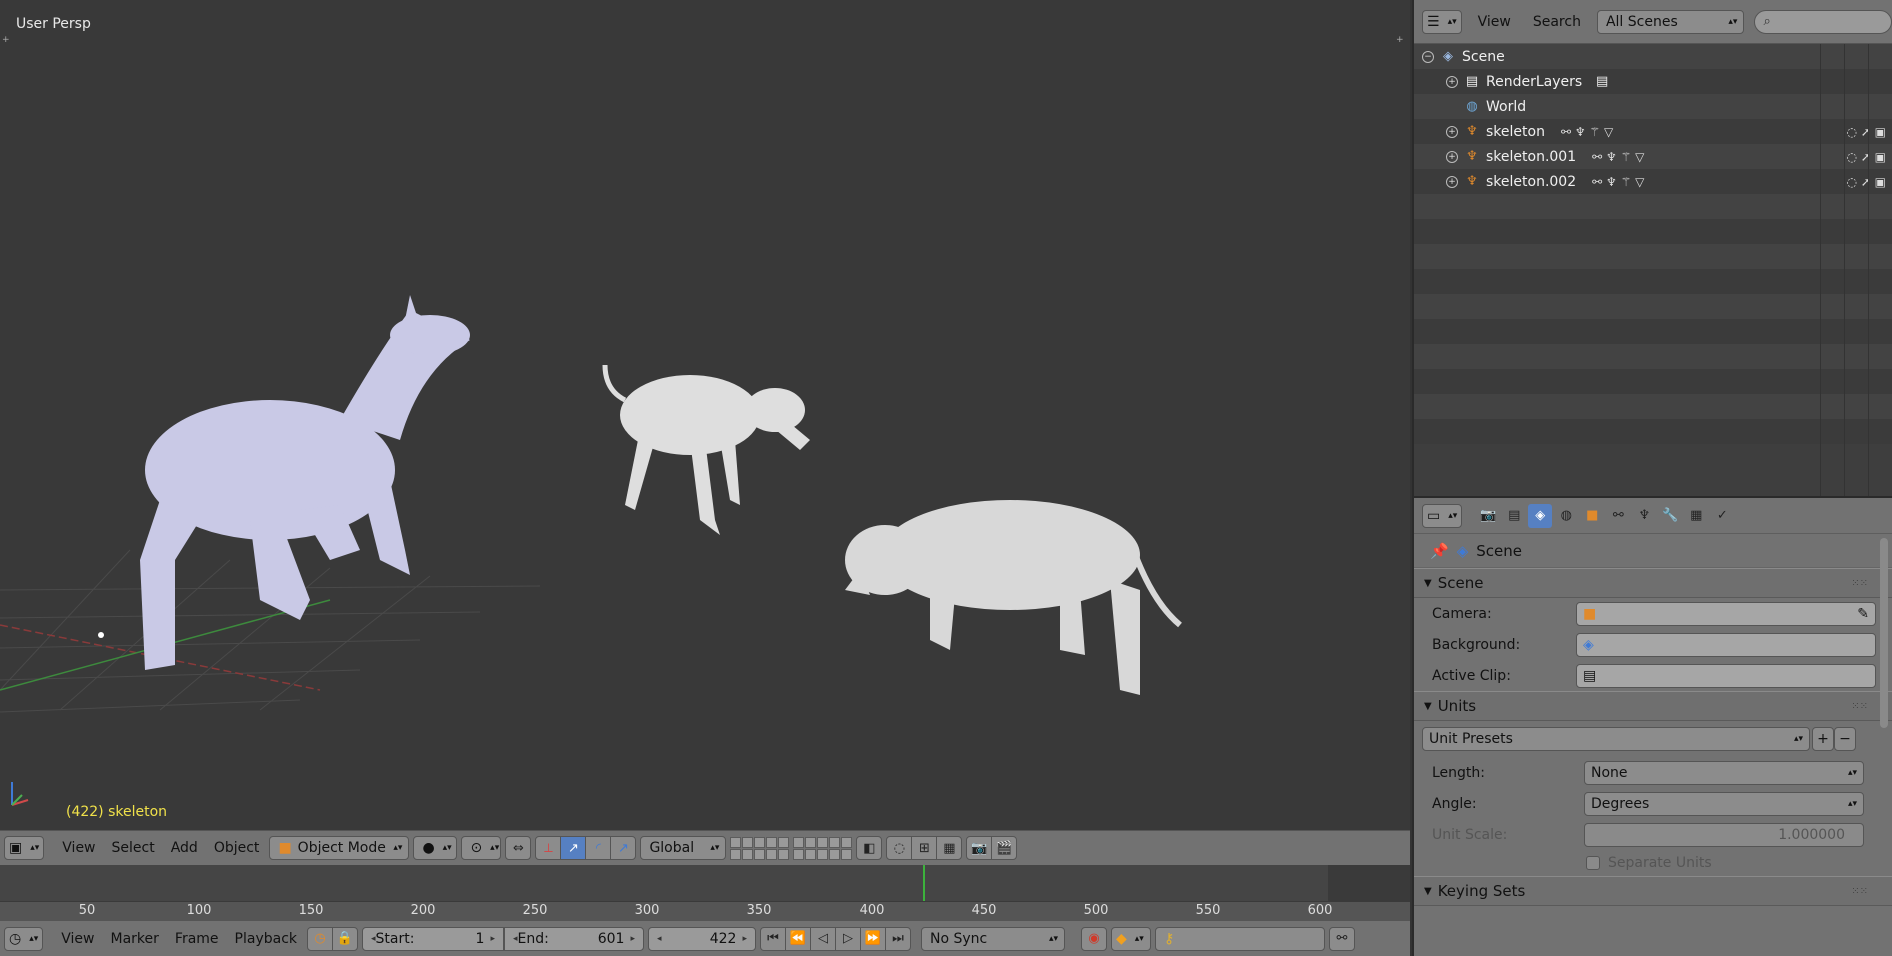 The height and width of the screenshot is (956, 1892). Describe the element at coordinates (598, 848) in the screenshot. I see `scale-manipulator: ◜` at that location.